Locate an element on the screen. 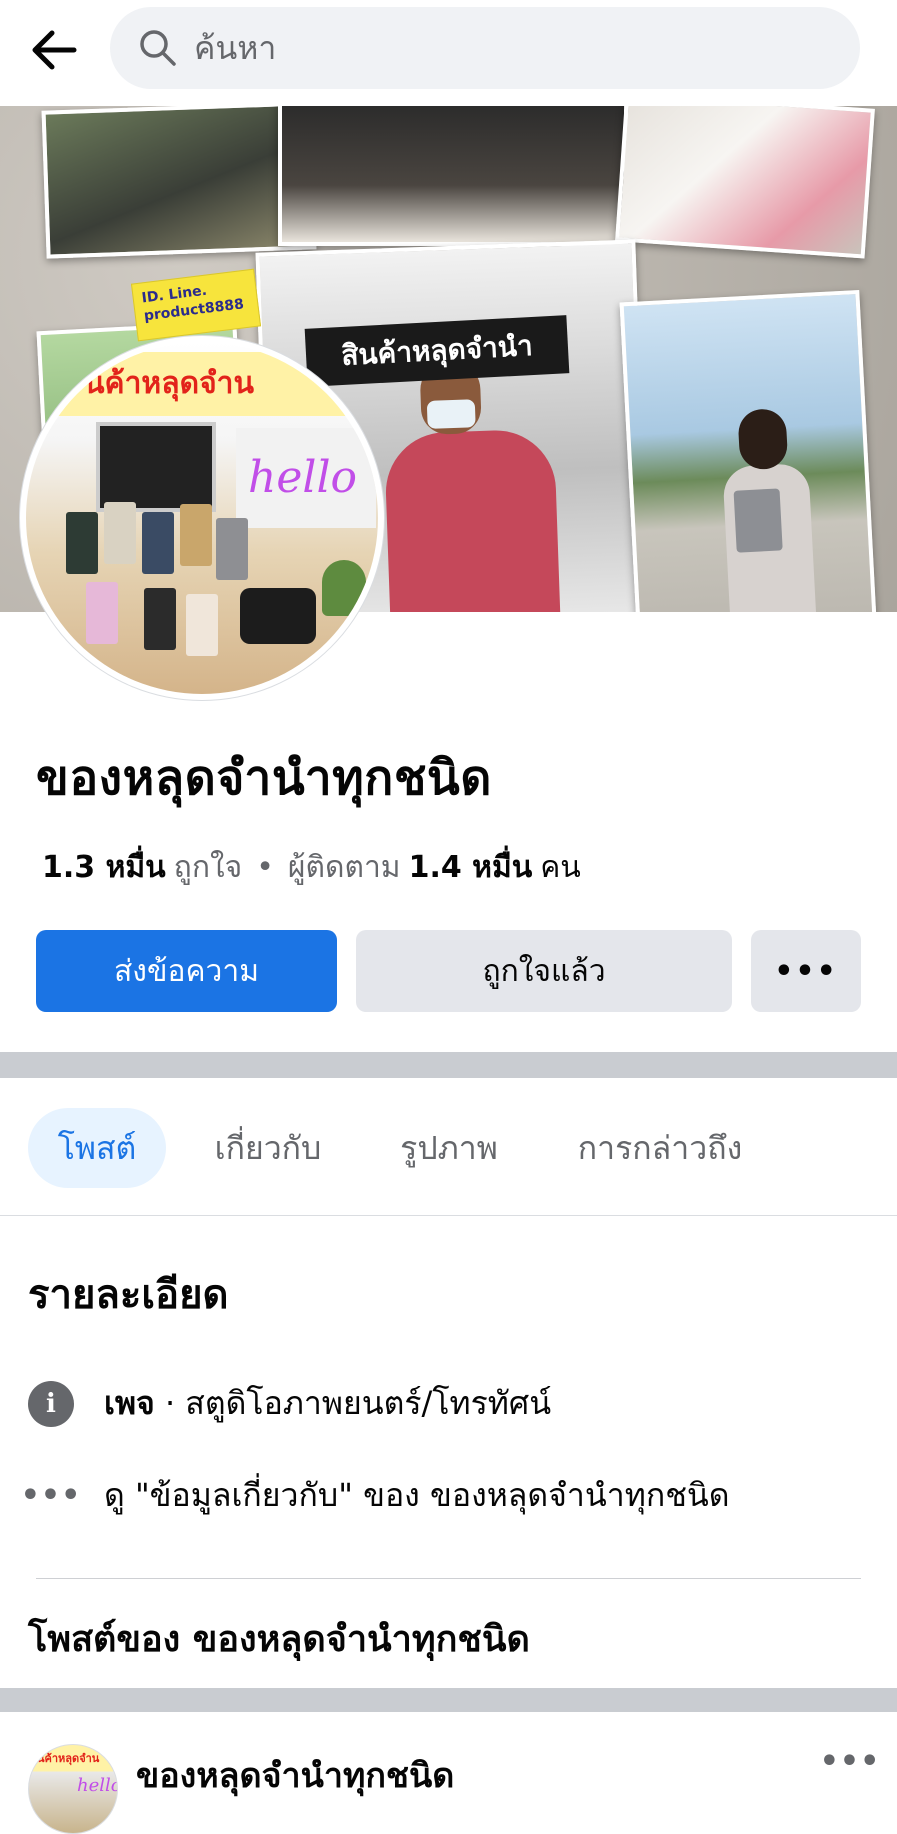  category-value: · สตูดิโอภาพยนตร์/โทรทัศน์ is located at coordinates (353, 1403).